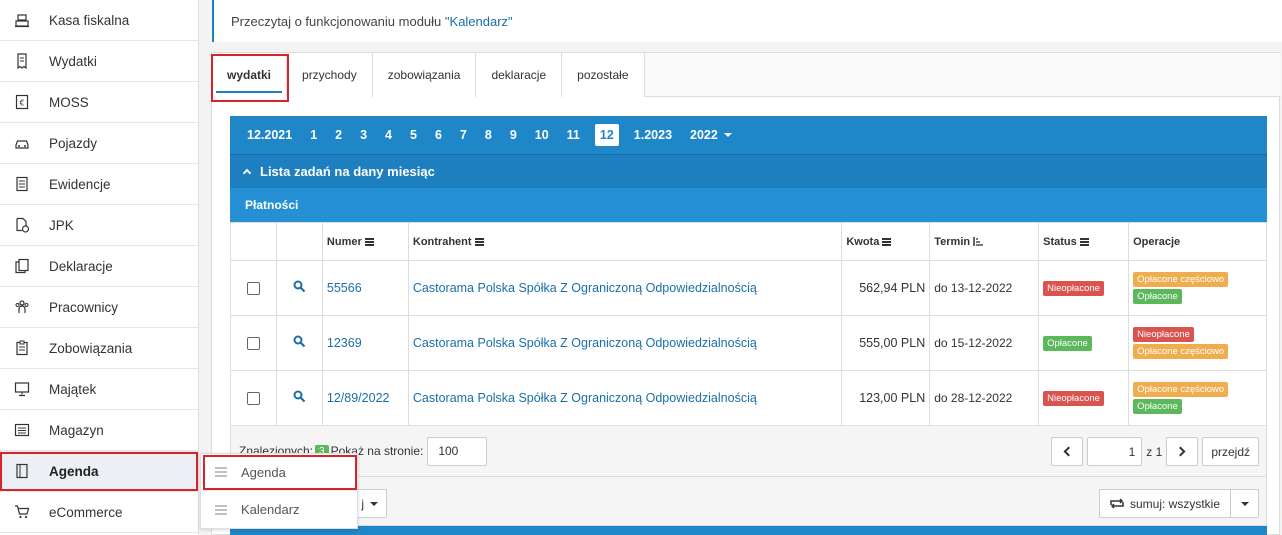 The image size is (1282, 535). What do you see at coordinates (99, 512) in the screenshot?
I see `sidebar-item-ecommerce: eCommerce` at bounding box center [99, 512].